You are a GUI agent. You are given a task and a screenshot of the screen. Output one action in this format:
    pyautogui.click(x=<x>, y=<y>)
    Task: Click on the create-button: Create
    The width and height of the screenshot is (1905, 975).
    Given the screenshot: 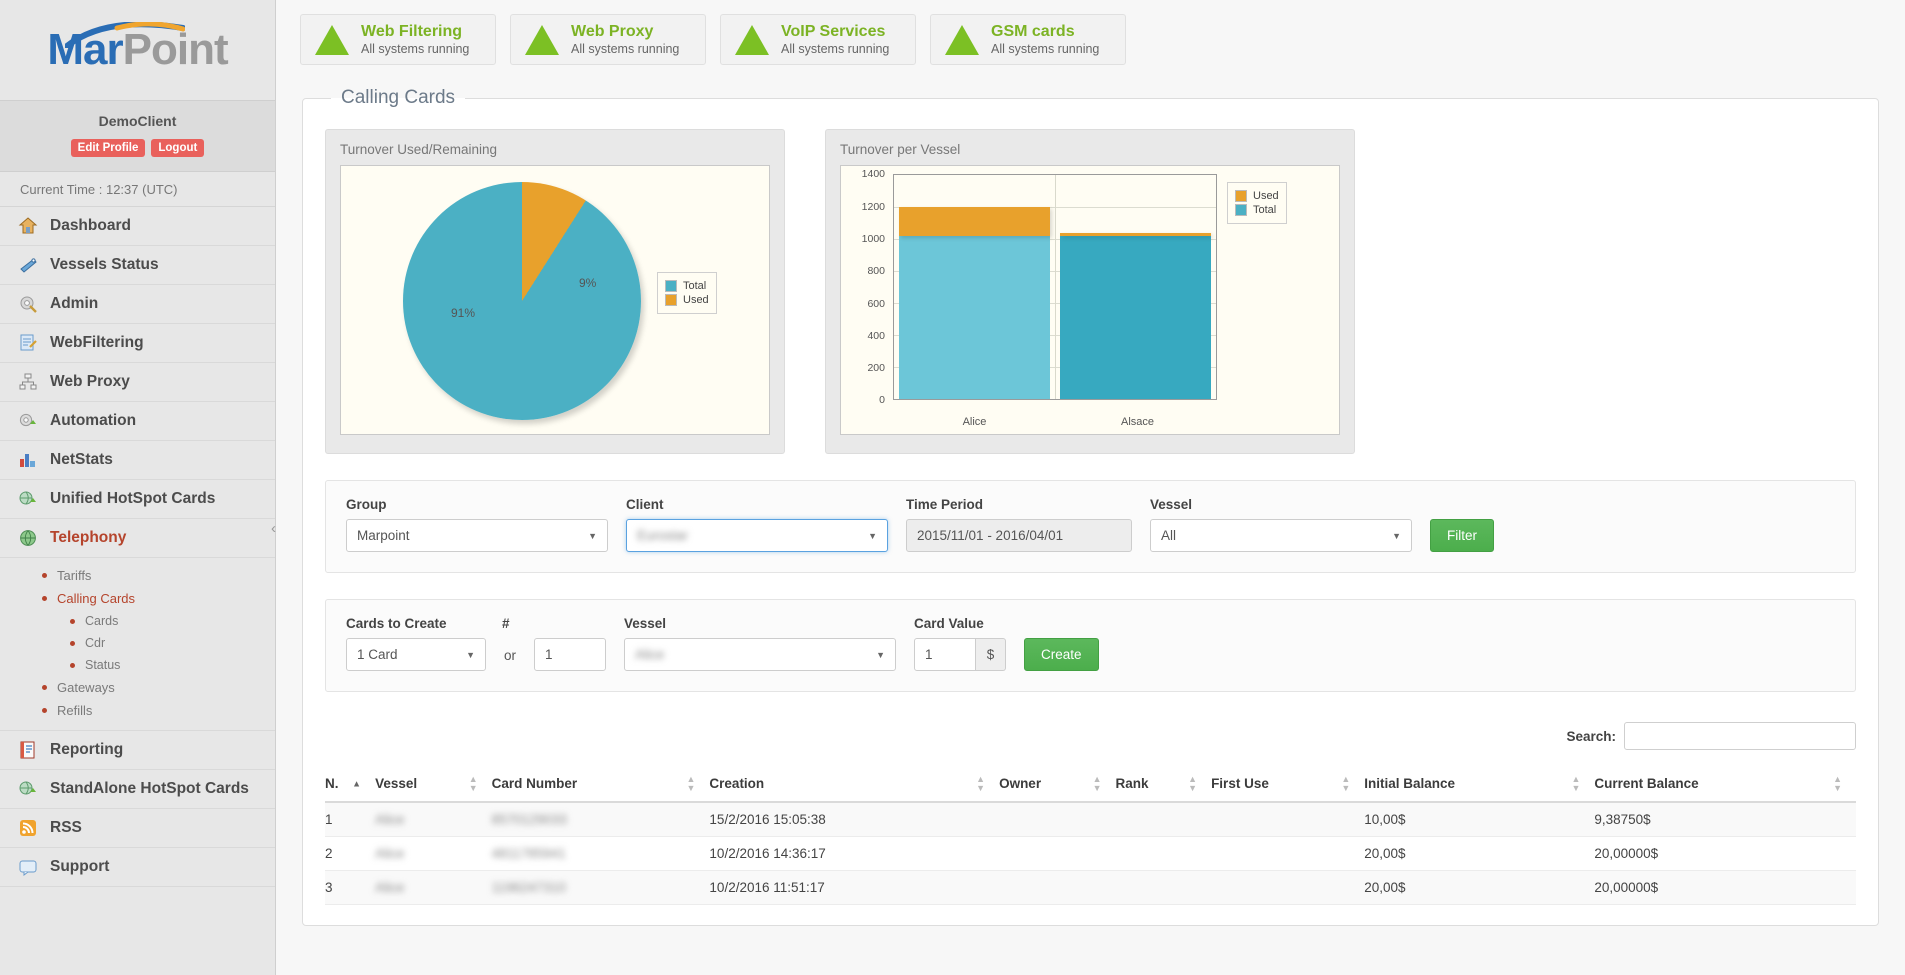 What is the action you would take?
    pyautogui.click(x=1061, y=655)
    